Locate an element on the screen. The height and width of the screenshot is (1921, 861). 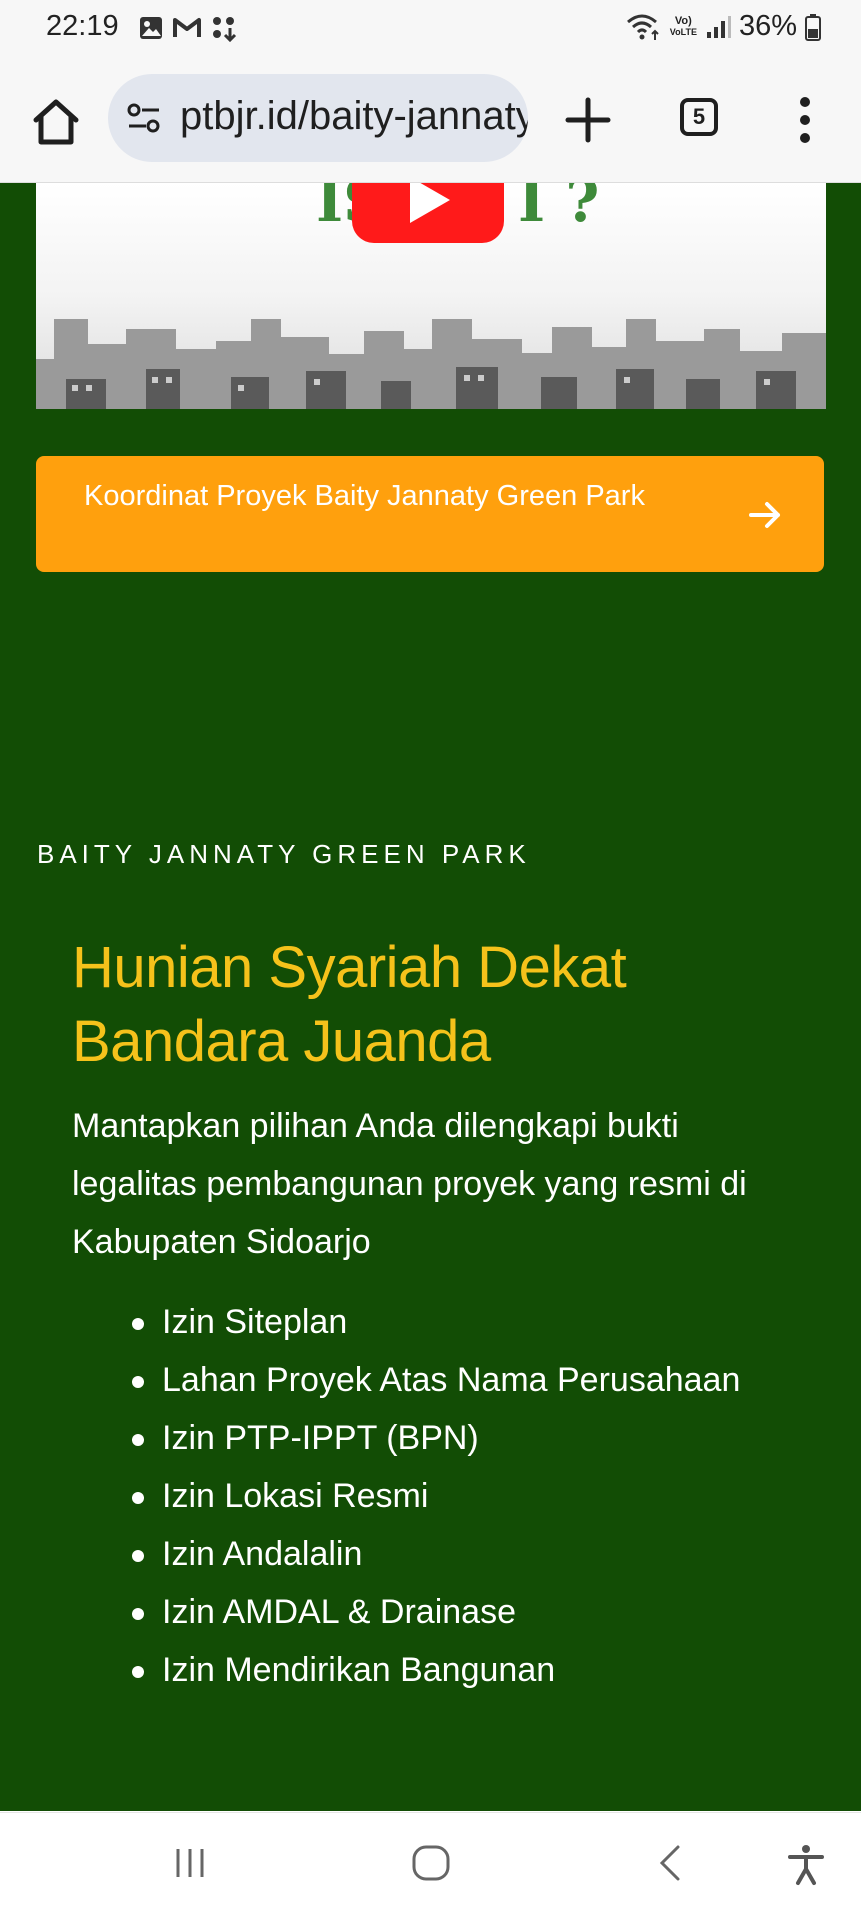
gallery-icon is located at coordinates (151, 28).